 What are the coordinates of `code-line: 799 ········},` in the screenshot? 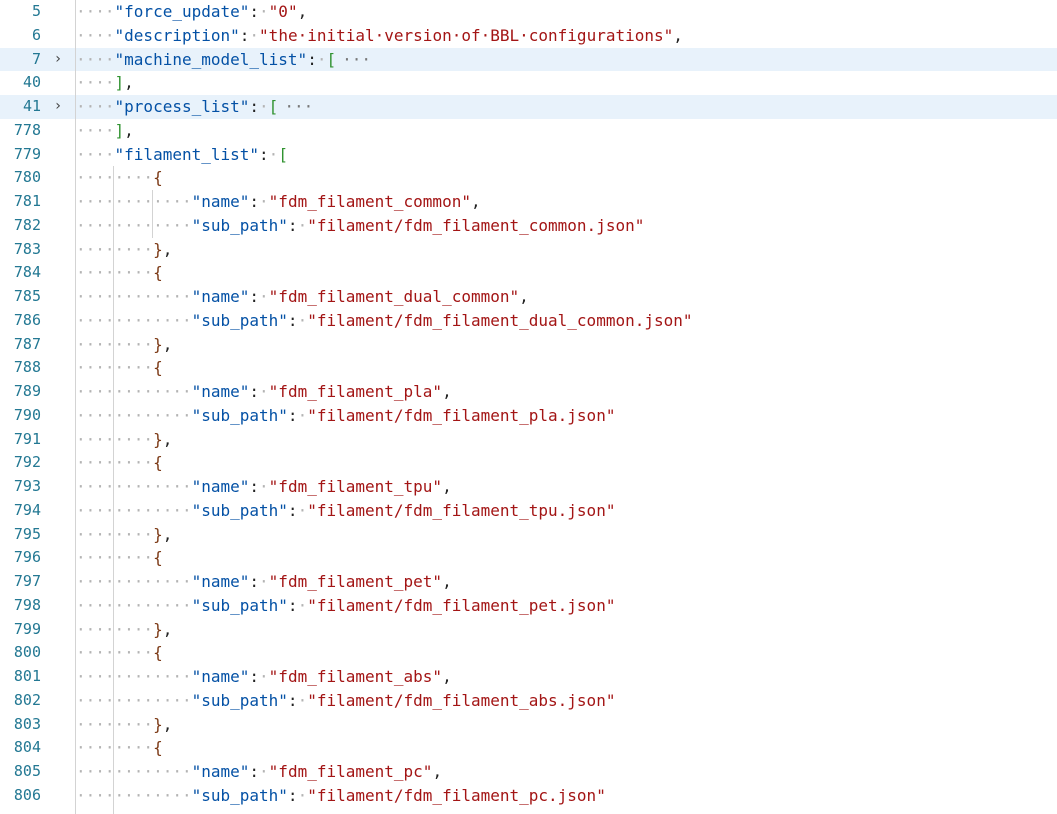 It's located at (528, 630).